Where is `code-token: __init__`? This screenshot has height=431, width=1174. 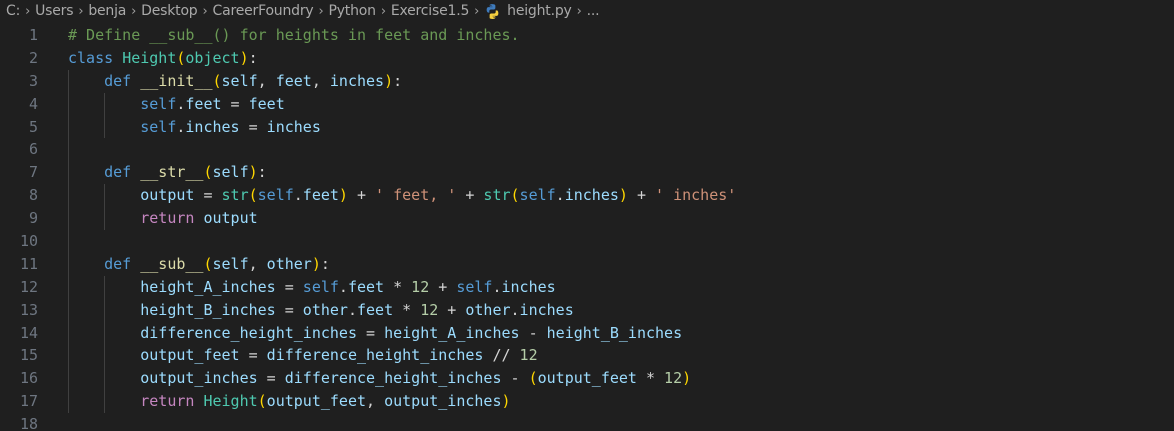
code-token: __init__ is located at coordinates (176, 80).